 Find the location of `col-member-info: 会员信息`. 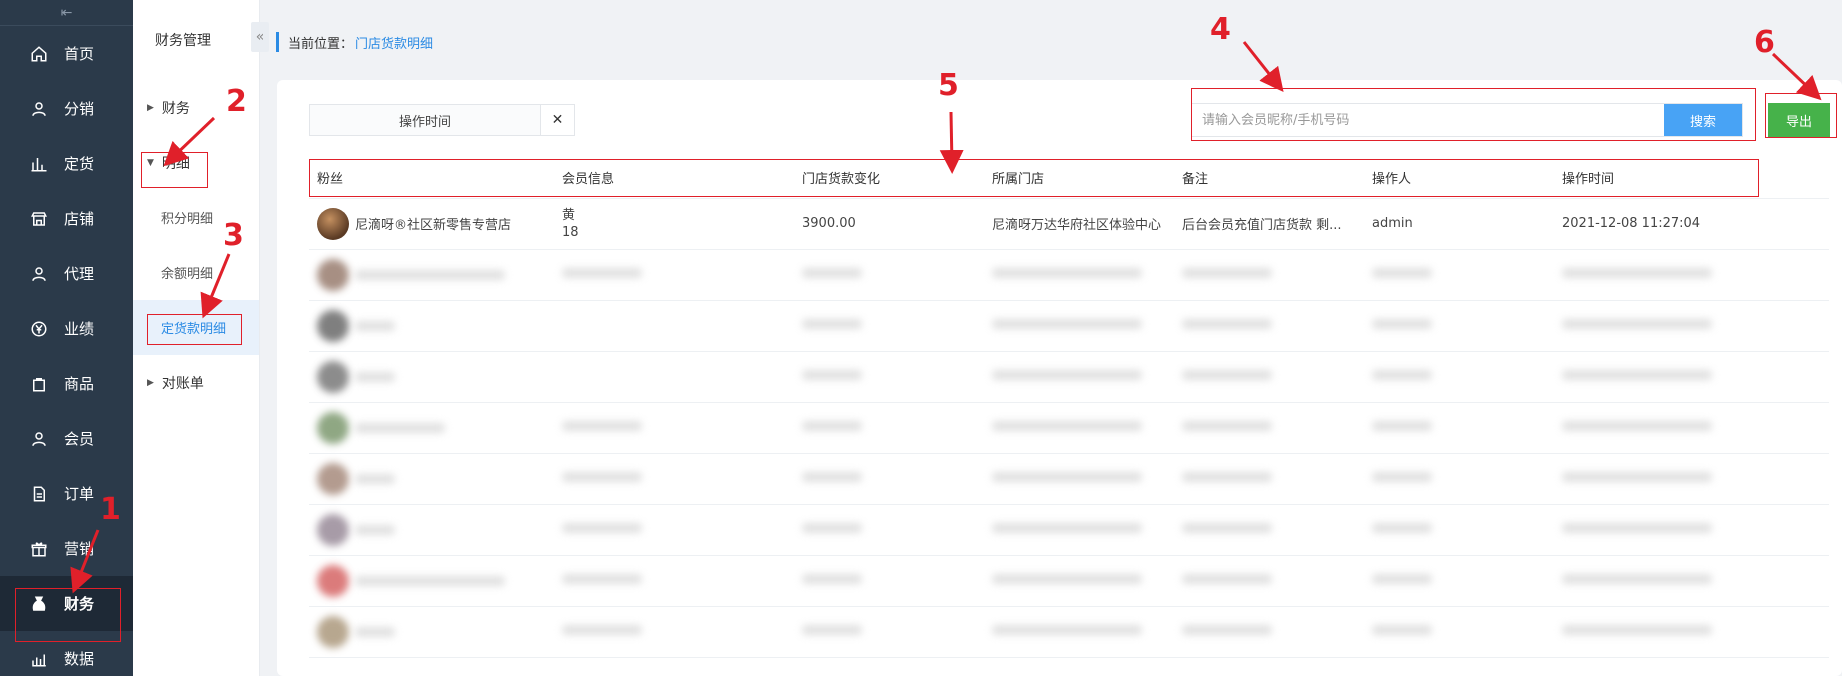

col-member-info: 会员信息 is located at coordinates (674, 178).